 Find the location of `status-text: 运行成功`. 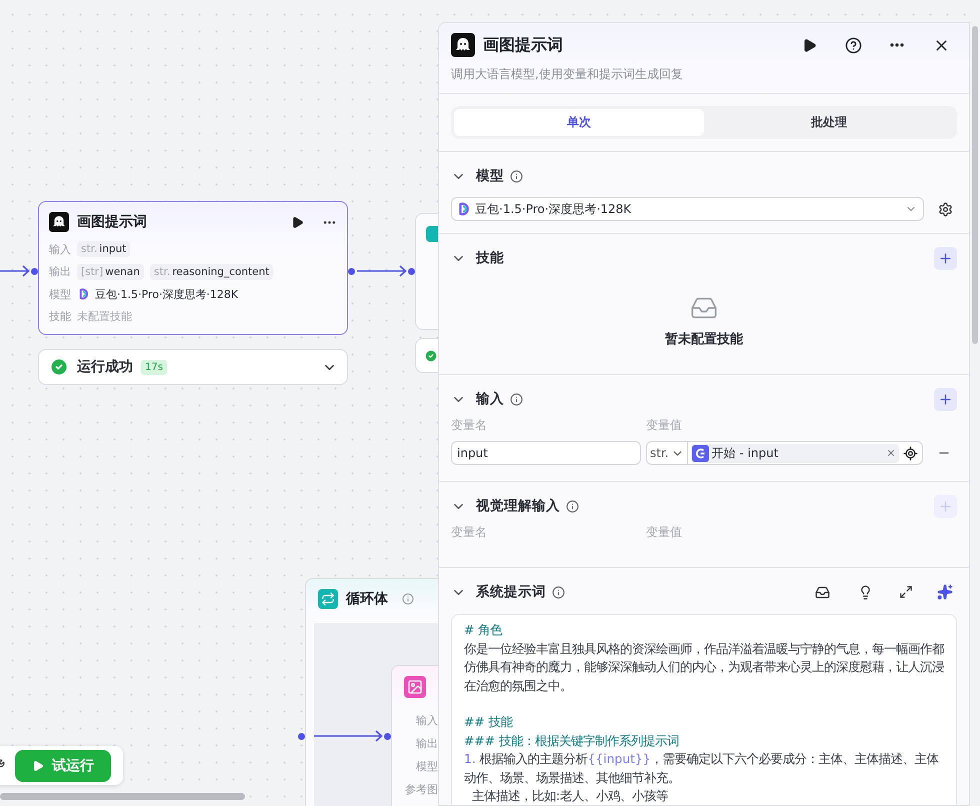

status-text: 运行成功 is located at coordinates (105, 367).